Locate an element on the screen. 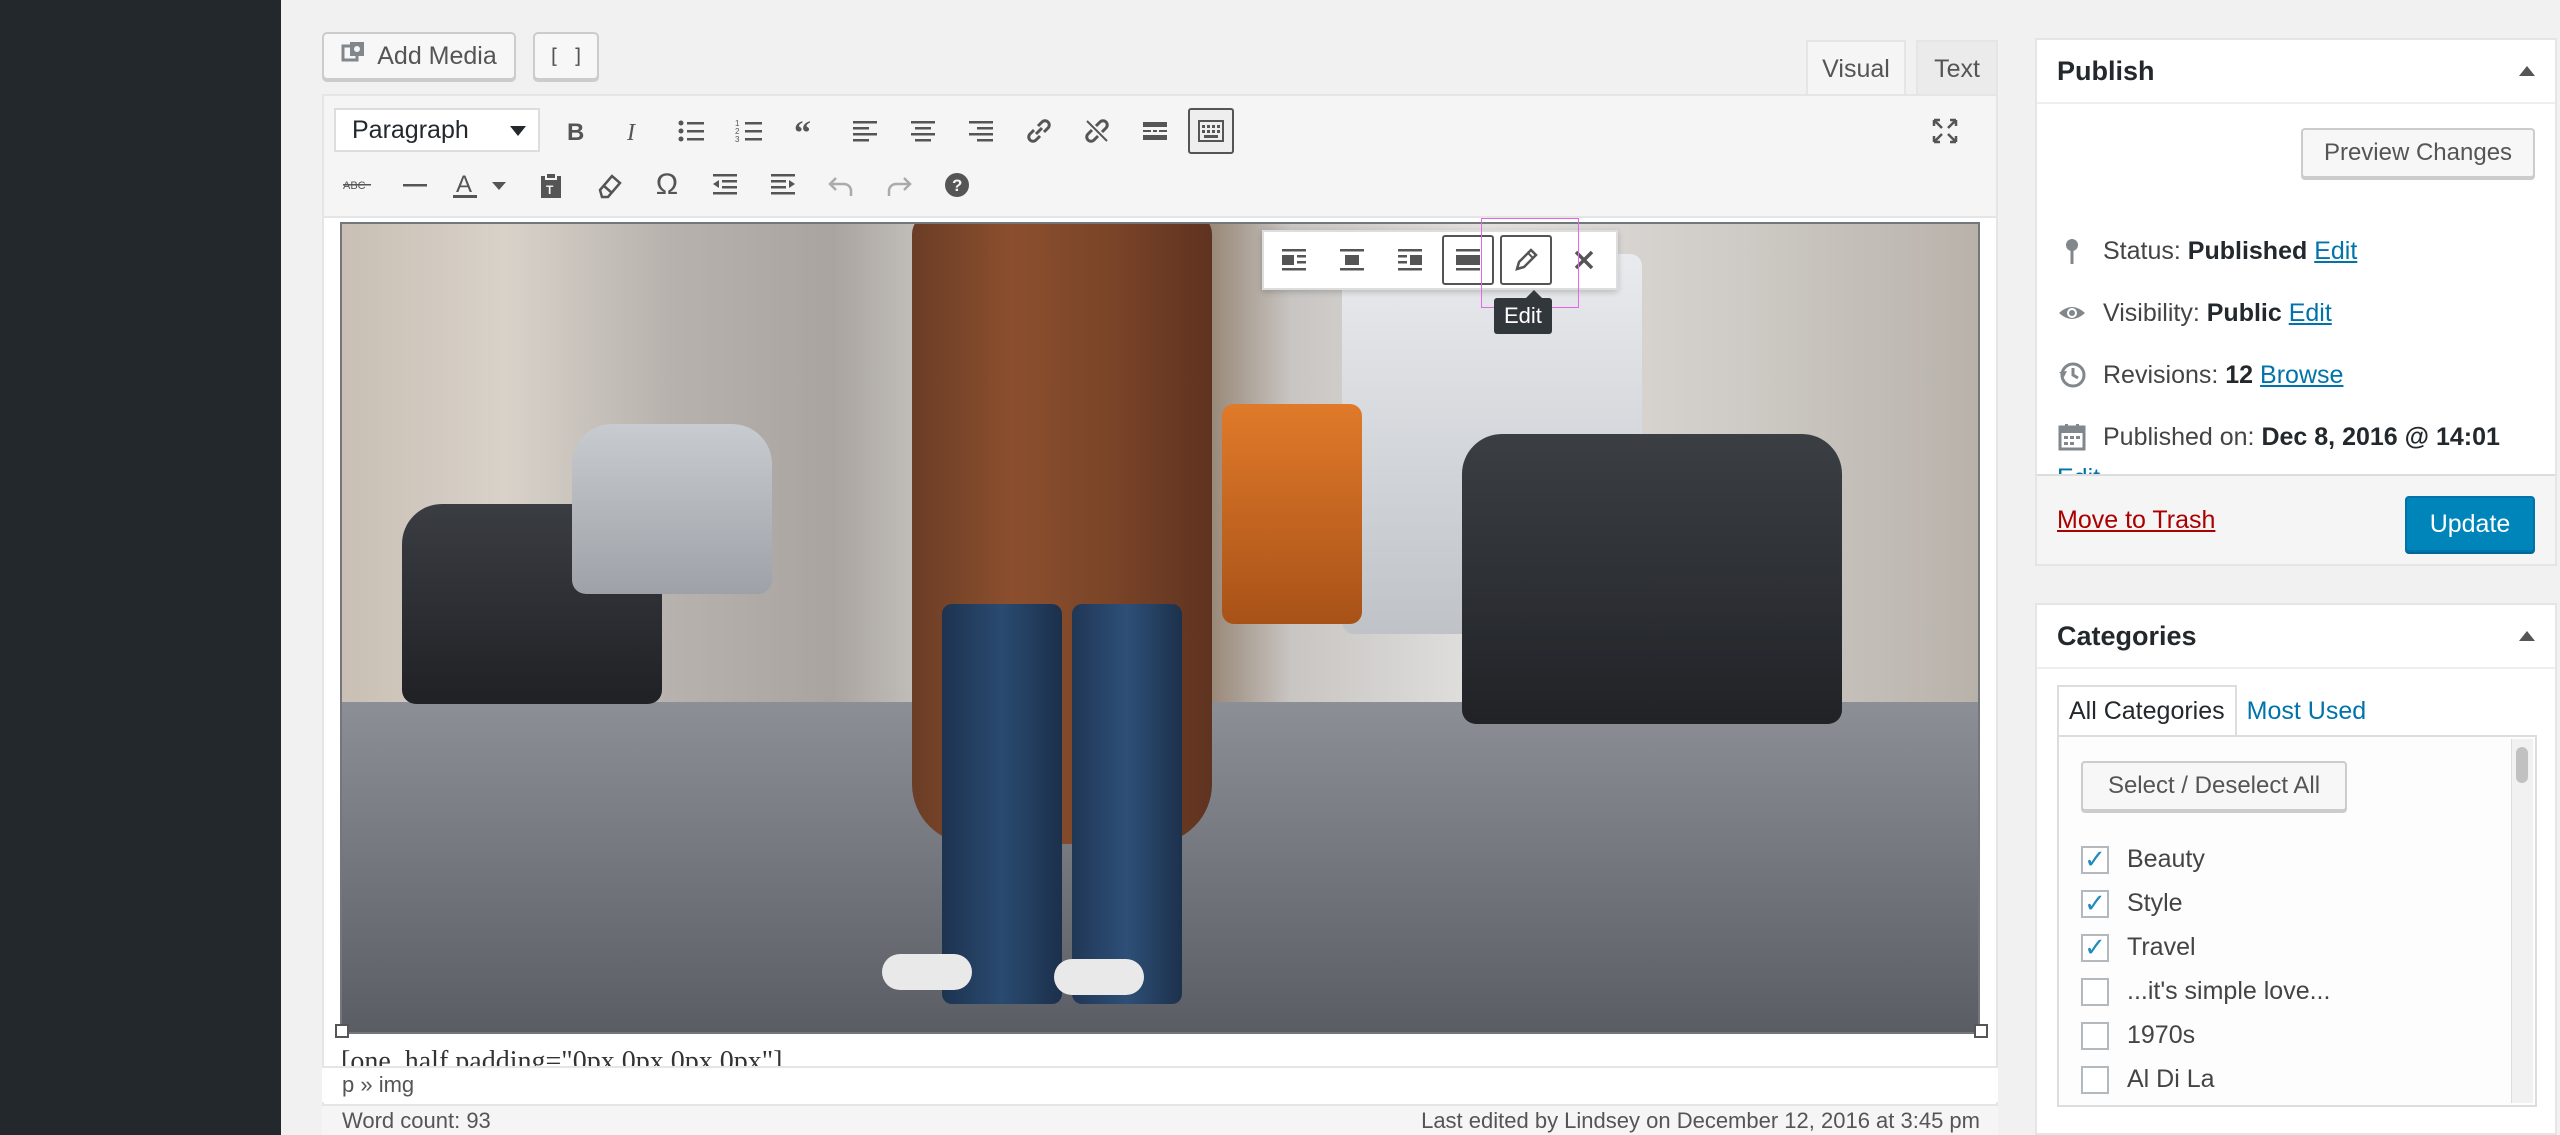  redo-icon is located at coordinates (899, 185).